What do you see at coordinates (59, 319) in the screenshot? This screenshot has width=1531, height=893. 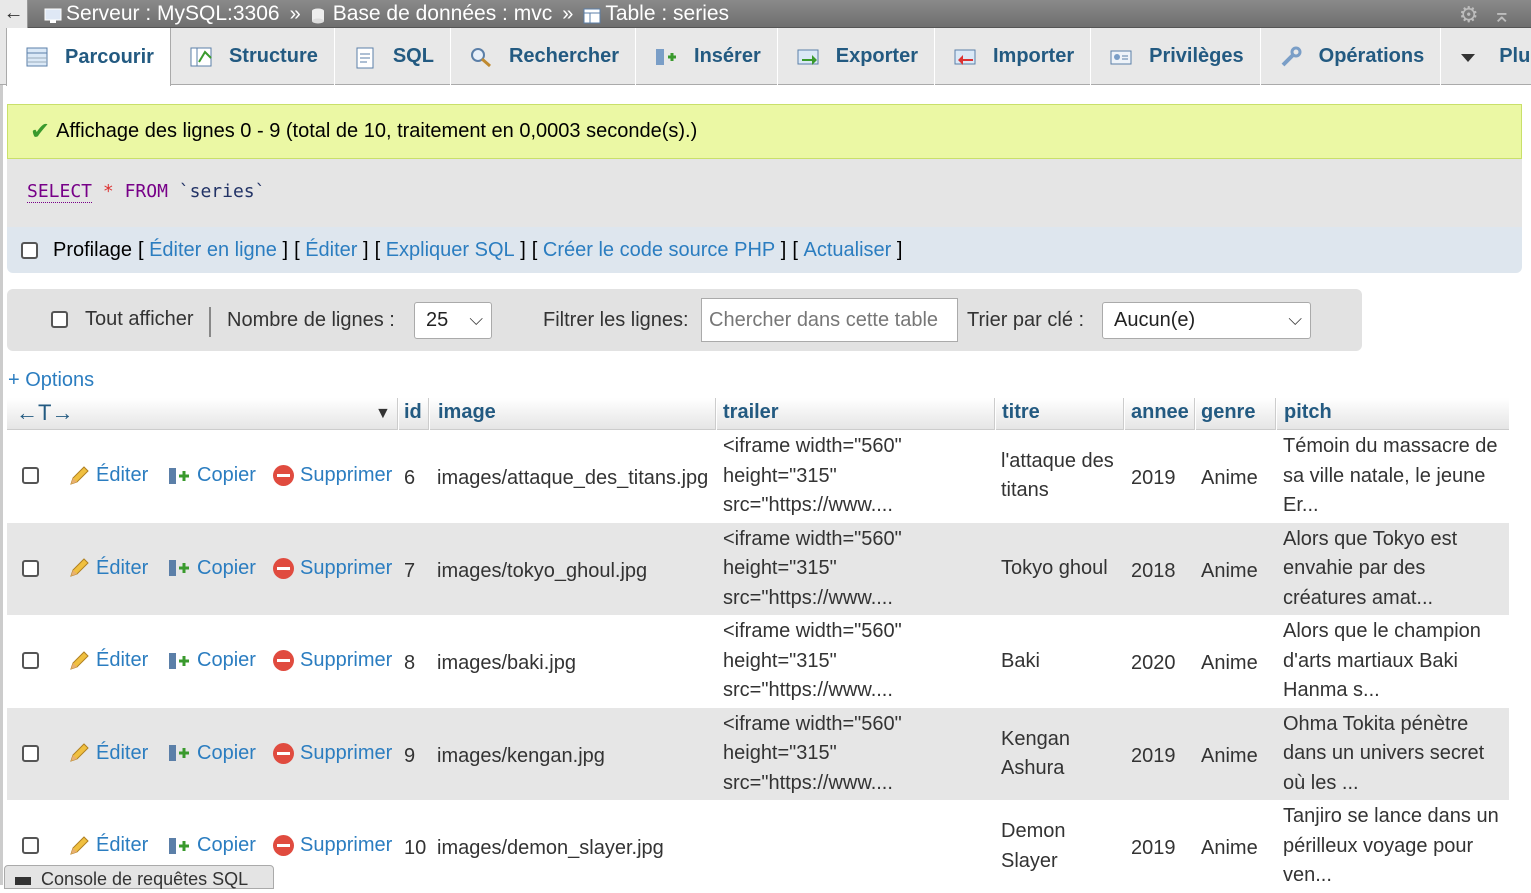 I see `show-all-checkbox` at bounding box center [59, 319].